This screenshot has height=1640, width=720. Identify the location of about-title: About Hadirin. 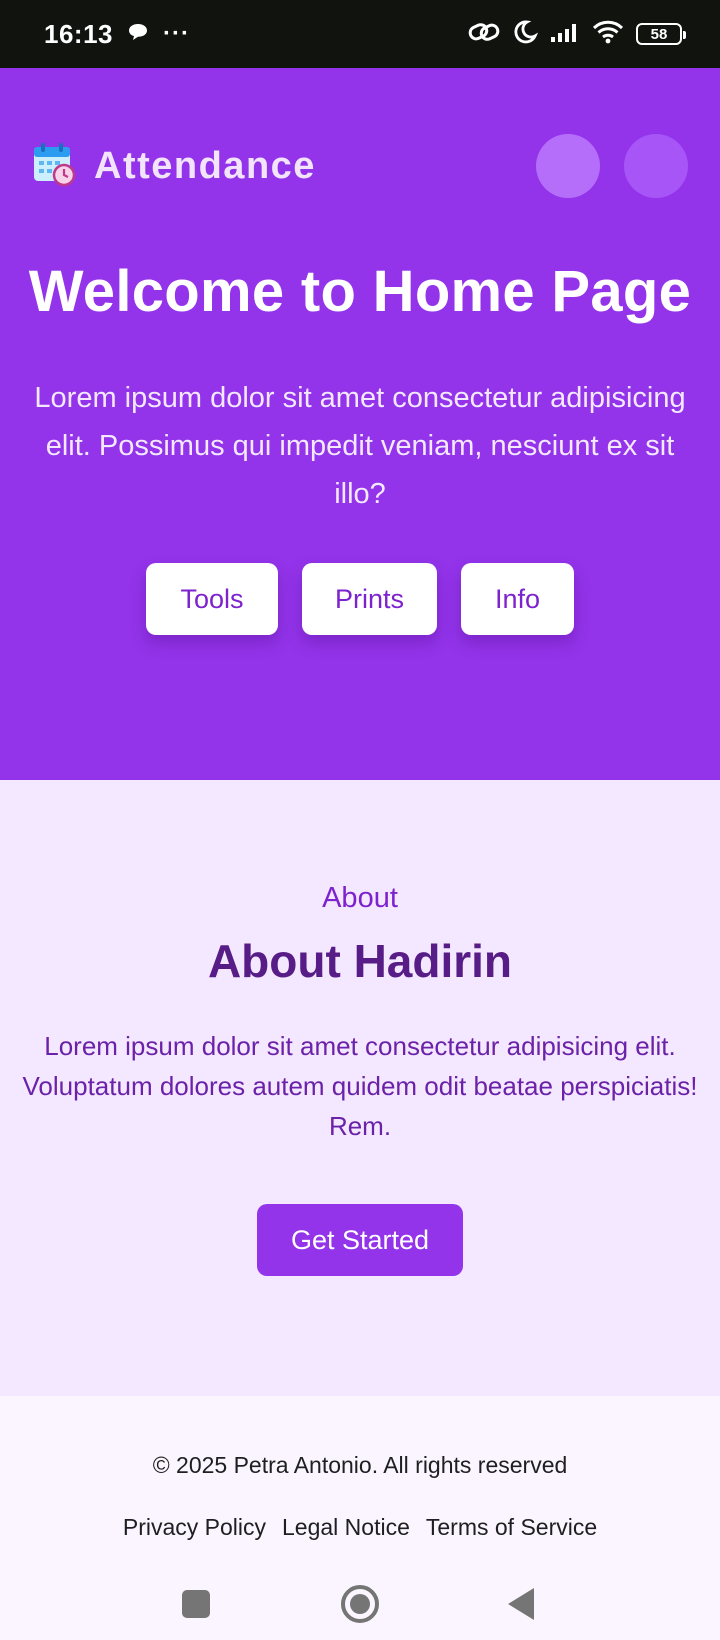
(360, 961).